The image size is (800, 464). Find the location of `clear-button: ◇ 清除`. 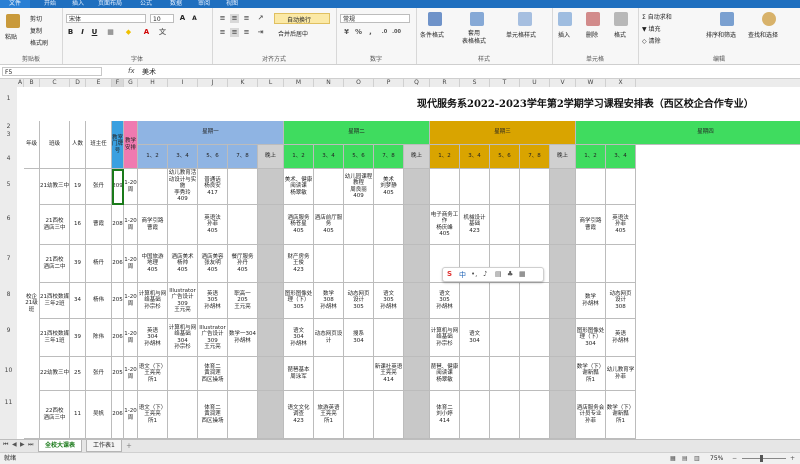

clear-button: ◇ 清除 is located at coordinates (651, 40).